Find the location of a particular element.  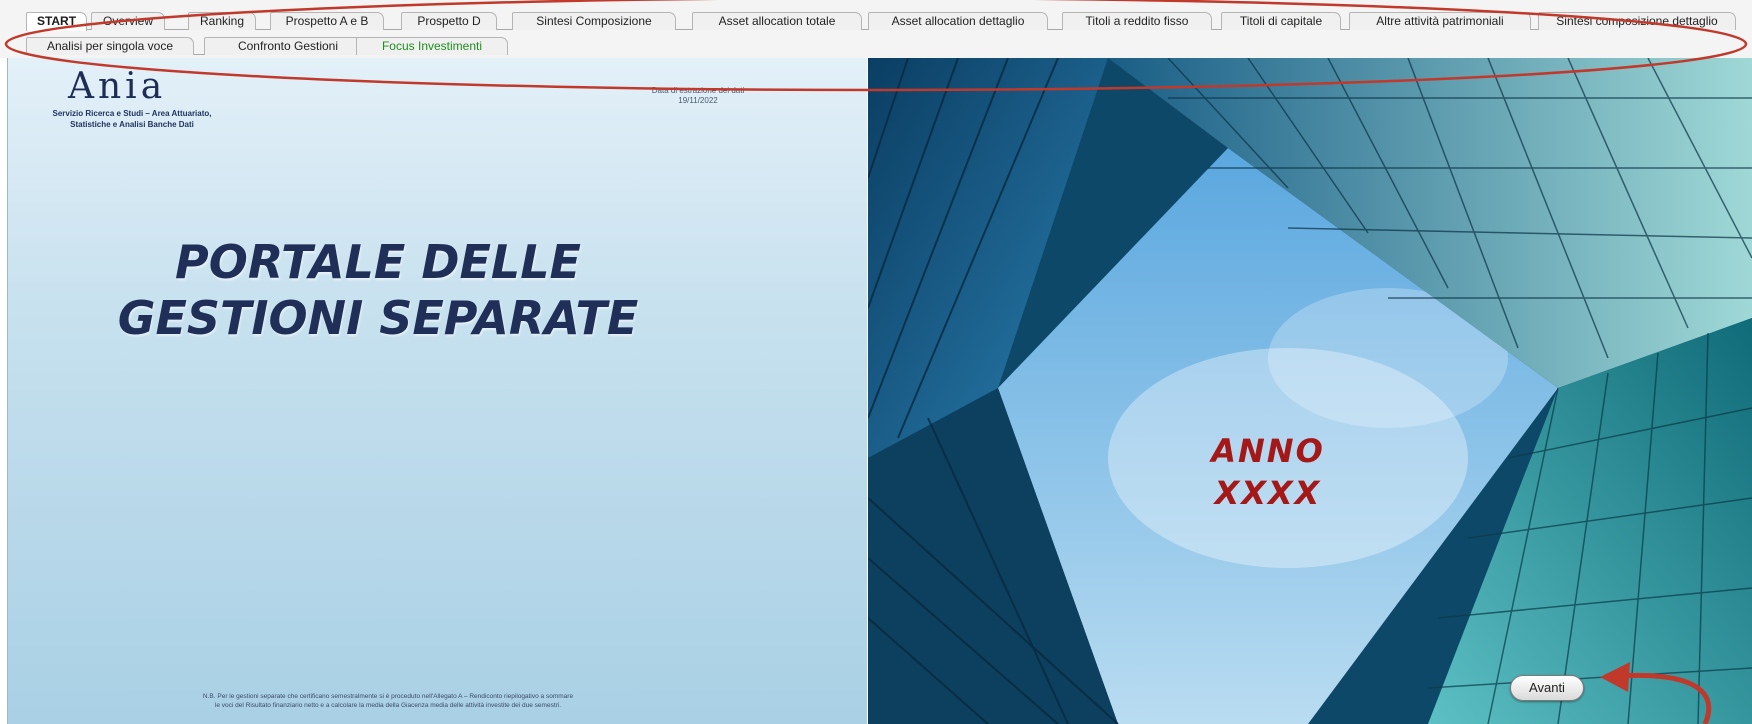

anno-label: ANNO XXXX is located at coordinates (1268, 472).